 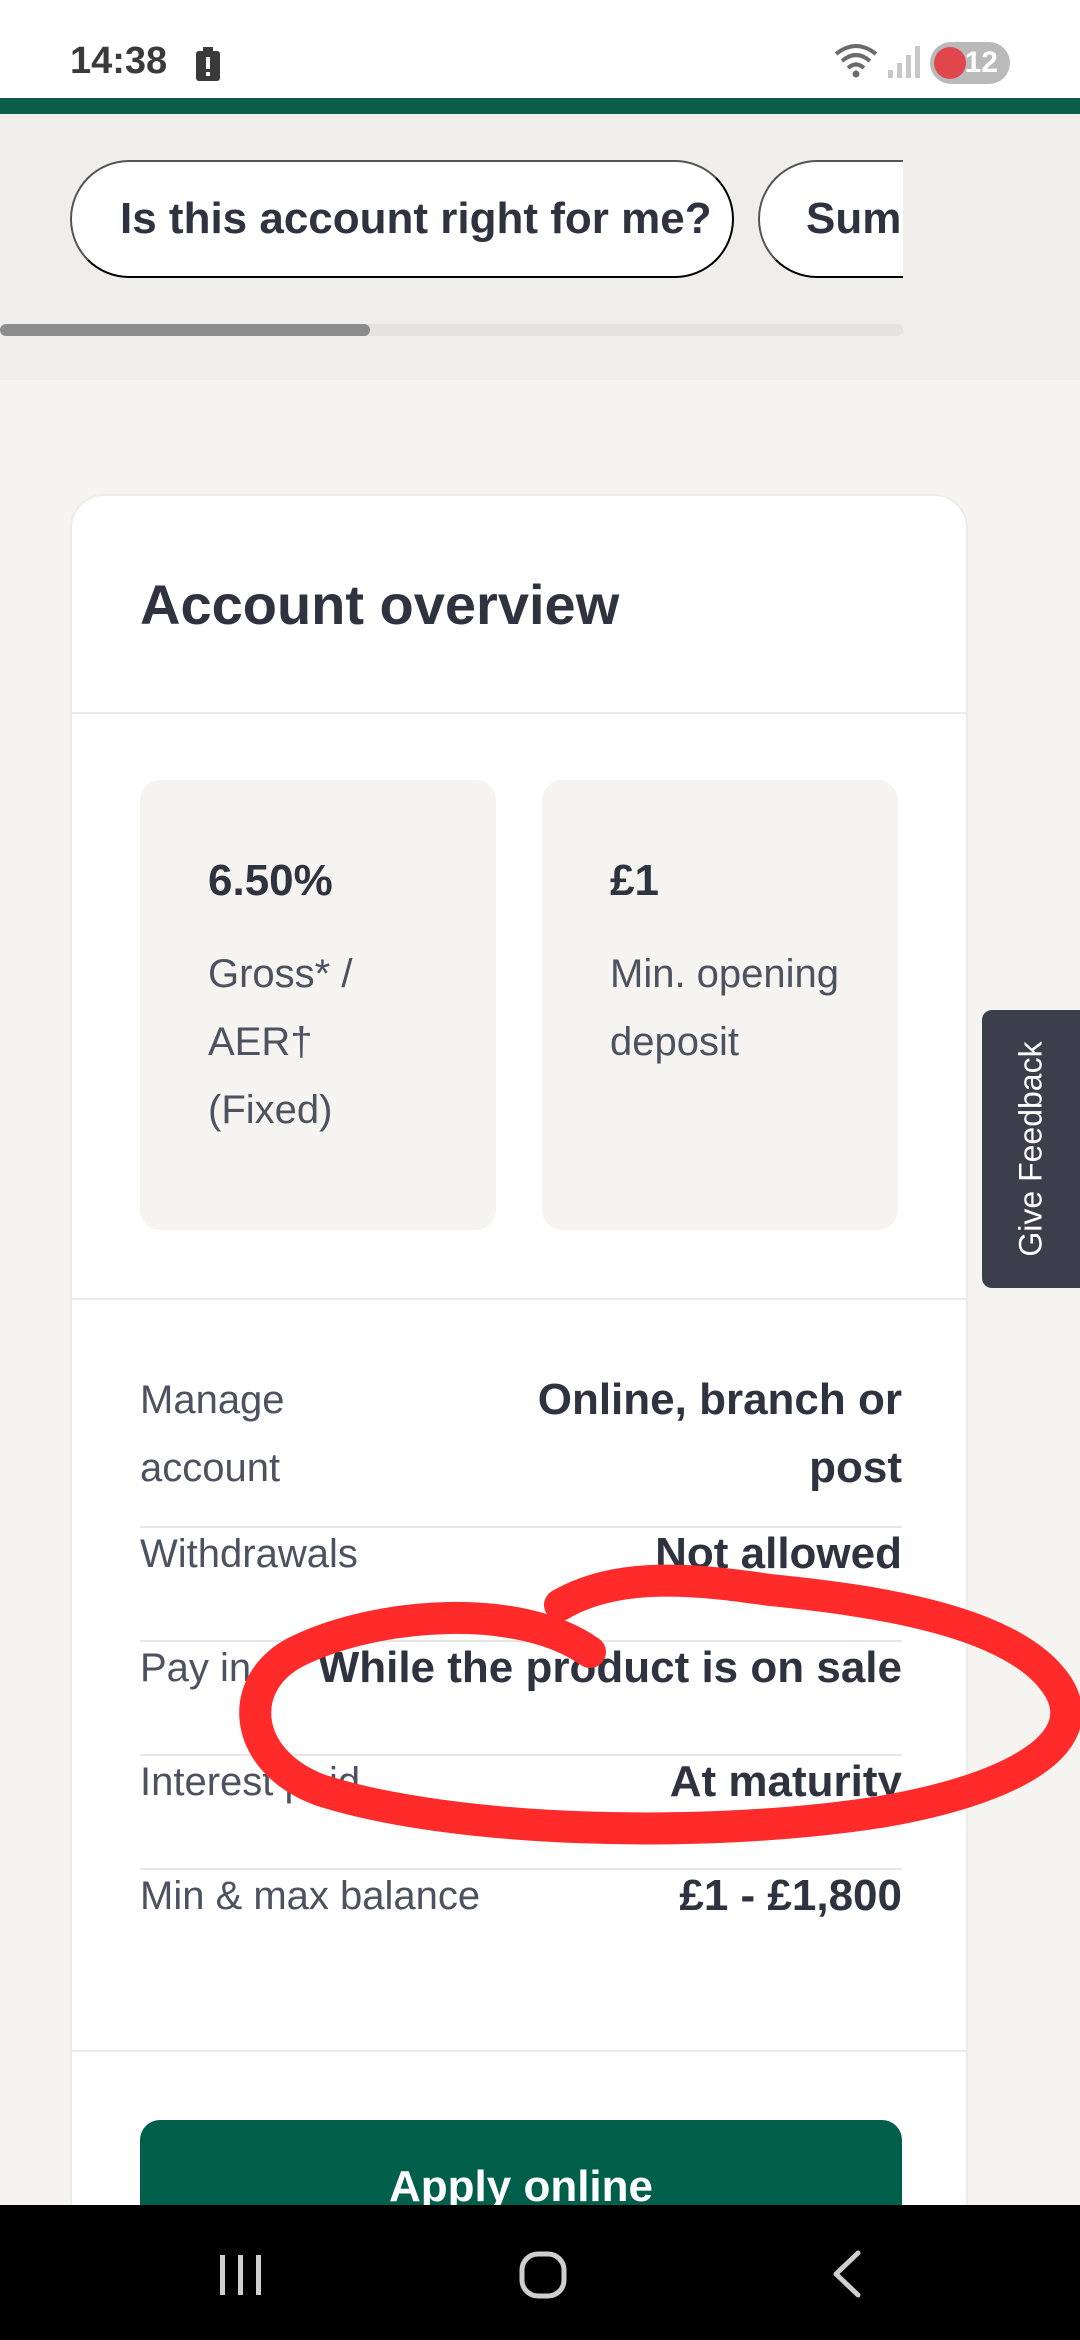 I want to click on system-nav-bar, so click(x=540, y=2272).